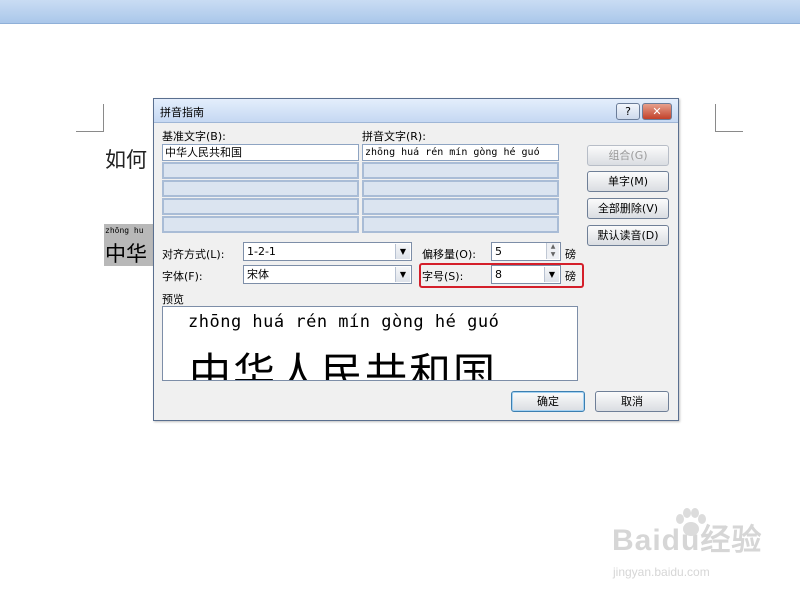 The height and width of the screenshot is (600, 800). I want to click on offset-spinner: 5 ▲ ▼, so click(526, 251).